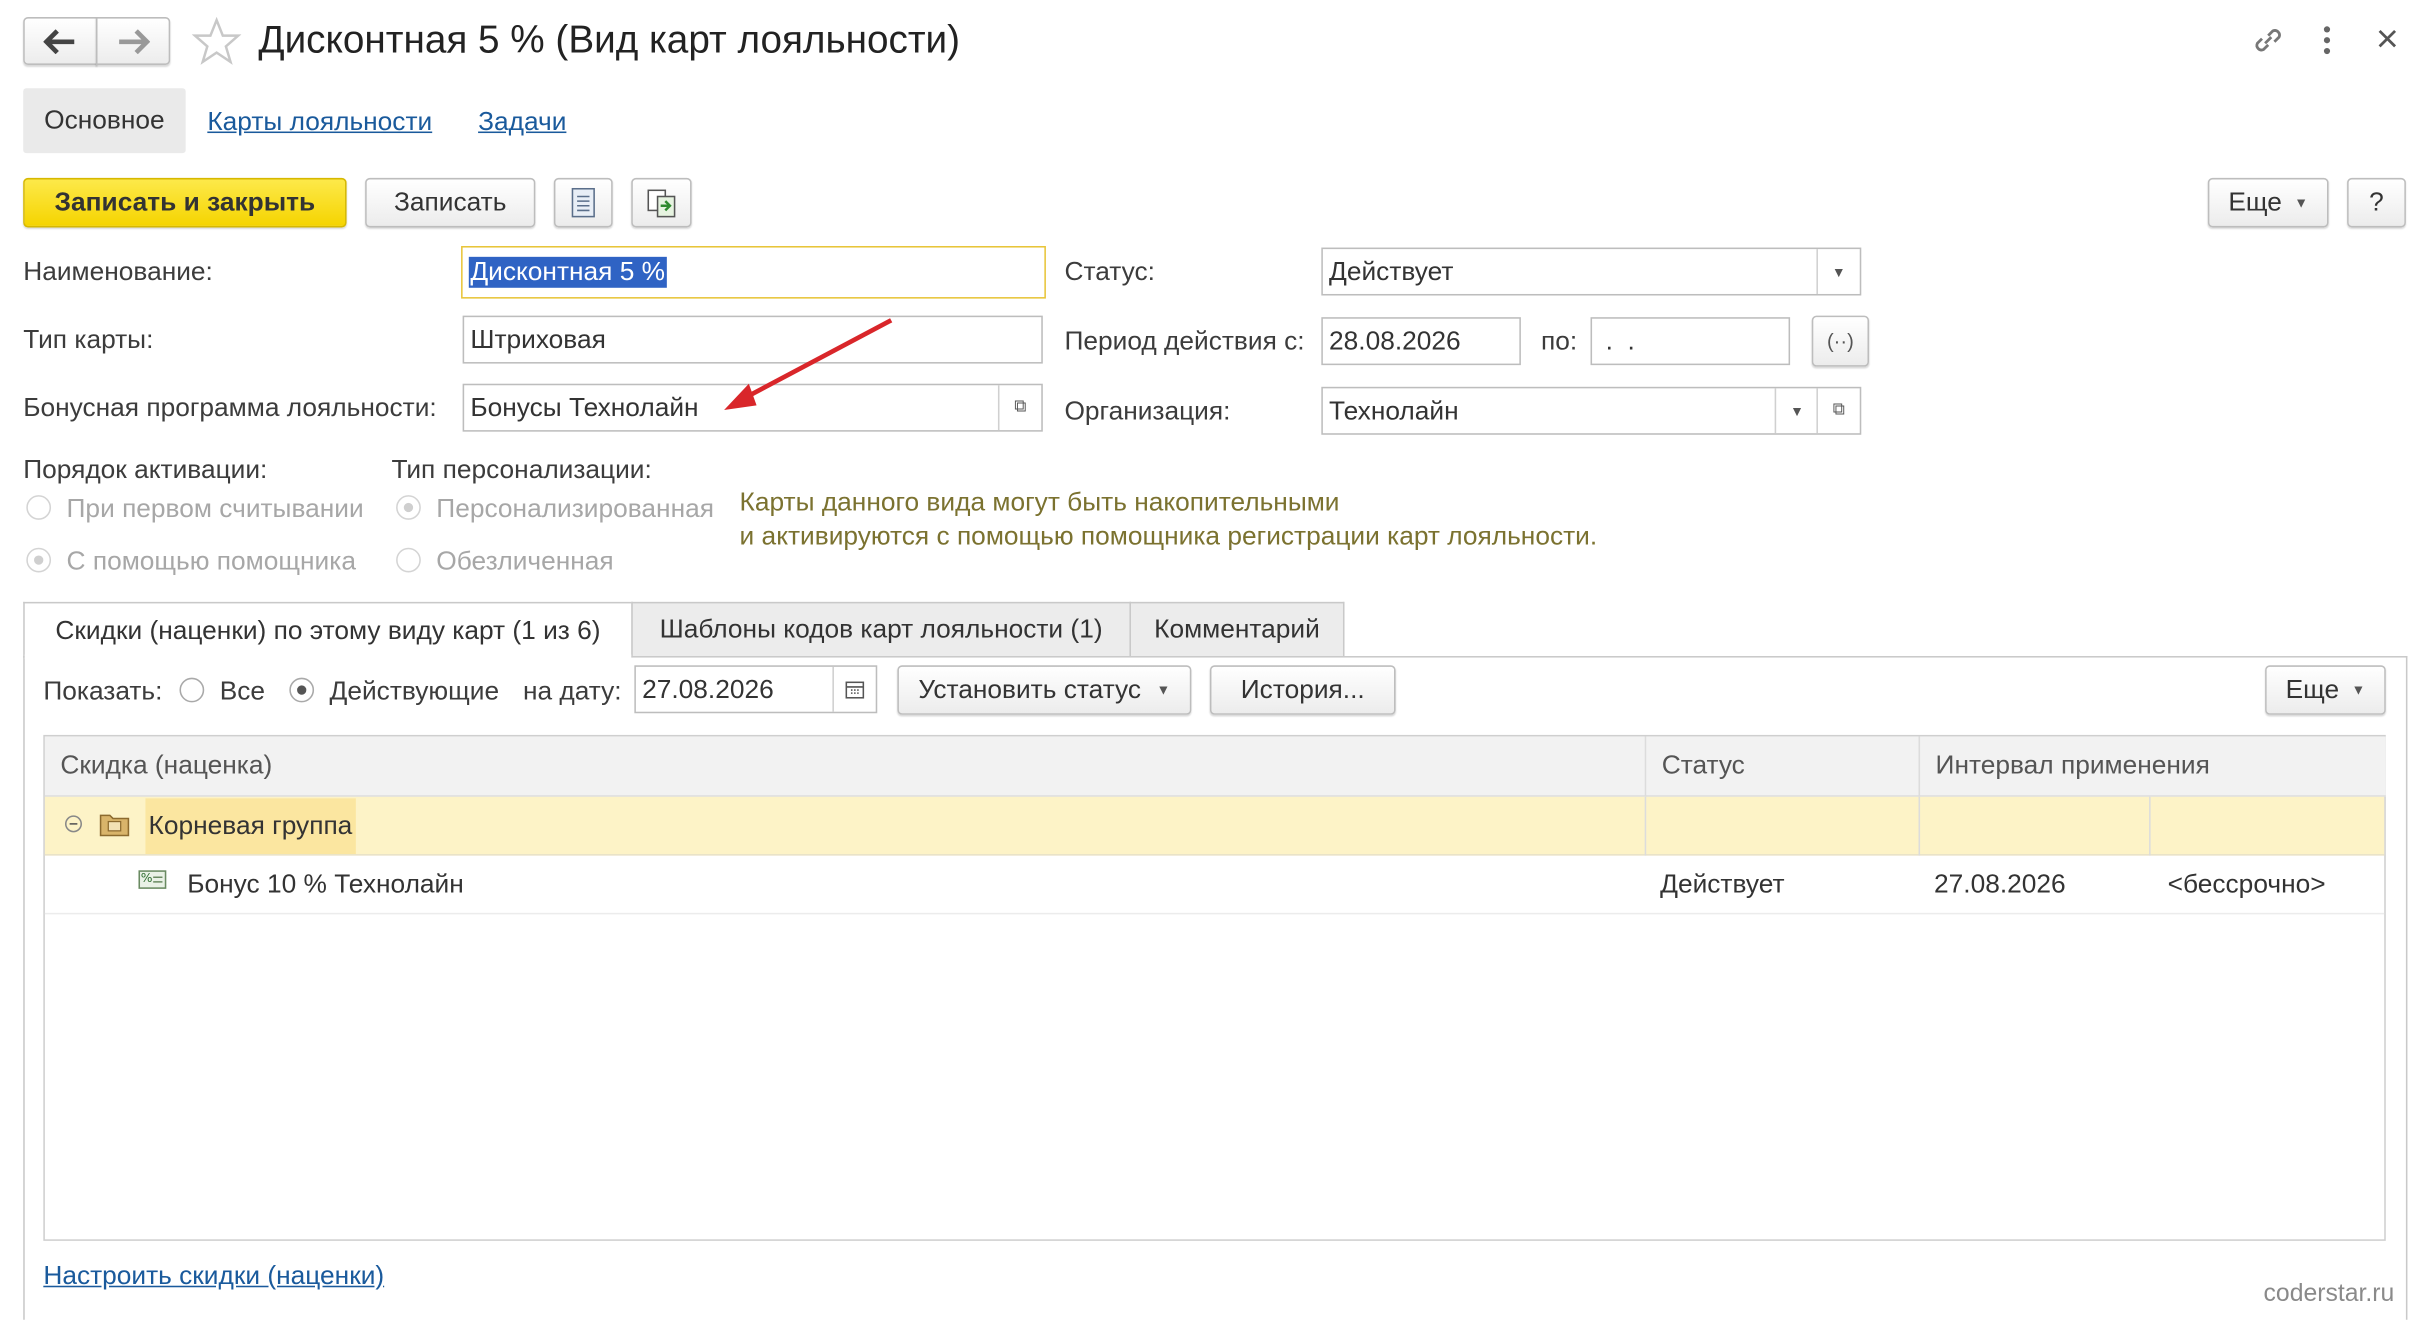 Image resolution: width=2426 pixels, height=1320 pixels. I want to click on discount-status-cell: Действует, so click(1722, 883).